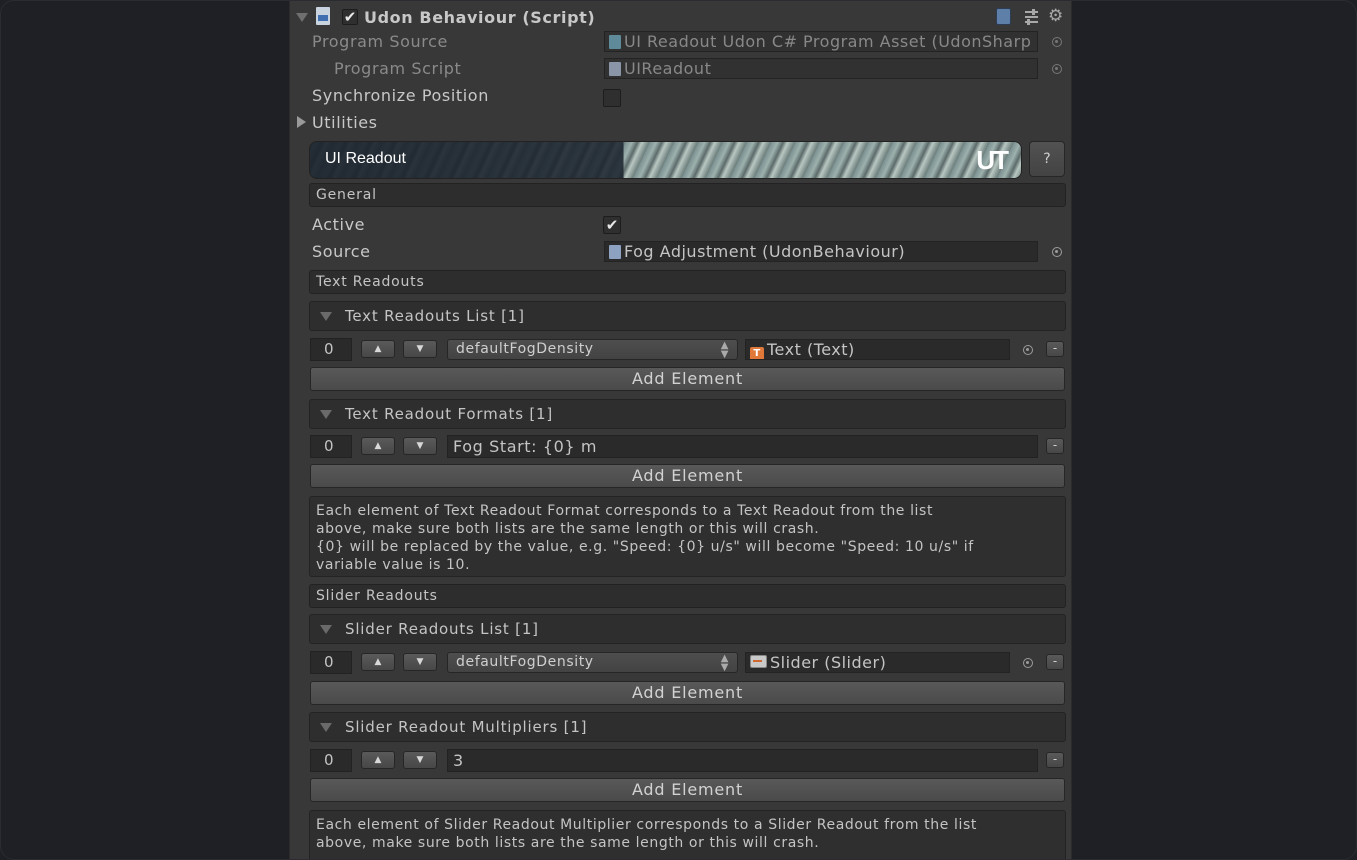 Image resolution: width=1357 pixels, height=860 pixels. I want to click on program-source-label: Program Source, so click(380, 41).